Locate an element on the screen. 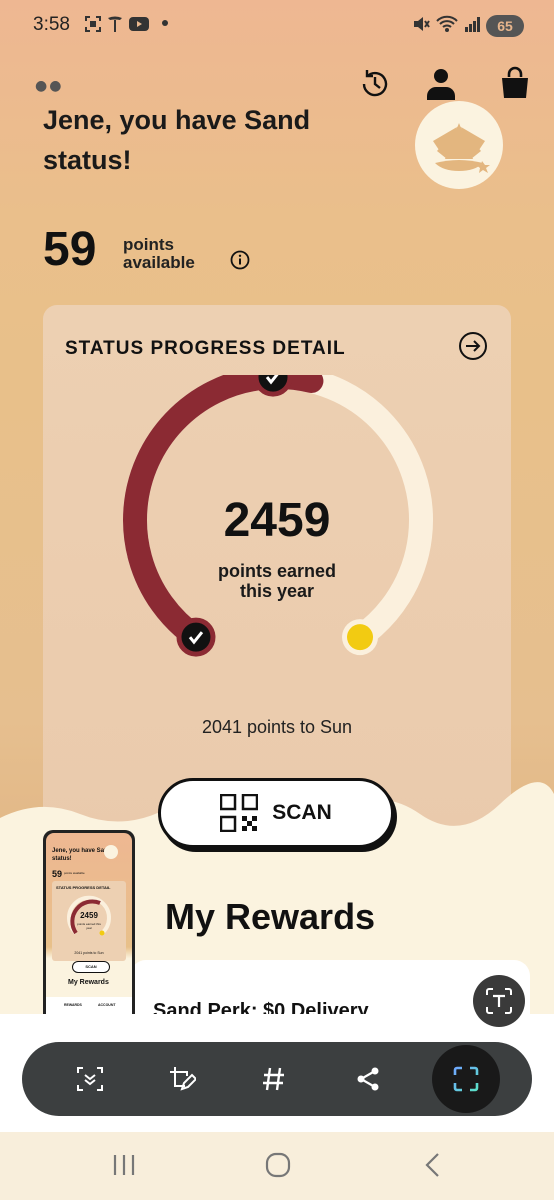 This screenshot has height=1200, width=554. status-bar: 3:58 65 is located at coordinates (277, 26).